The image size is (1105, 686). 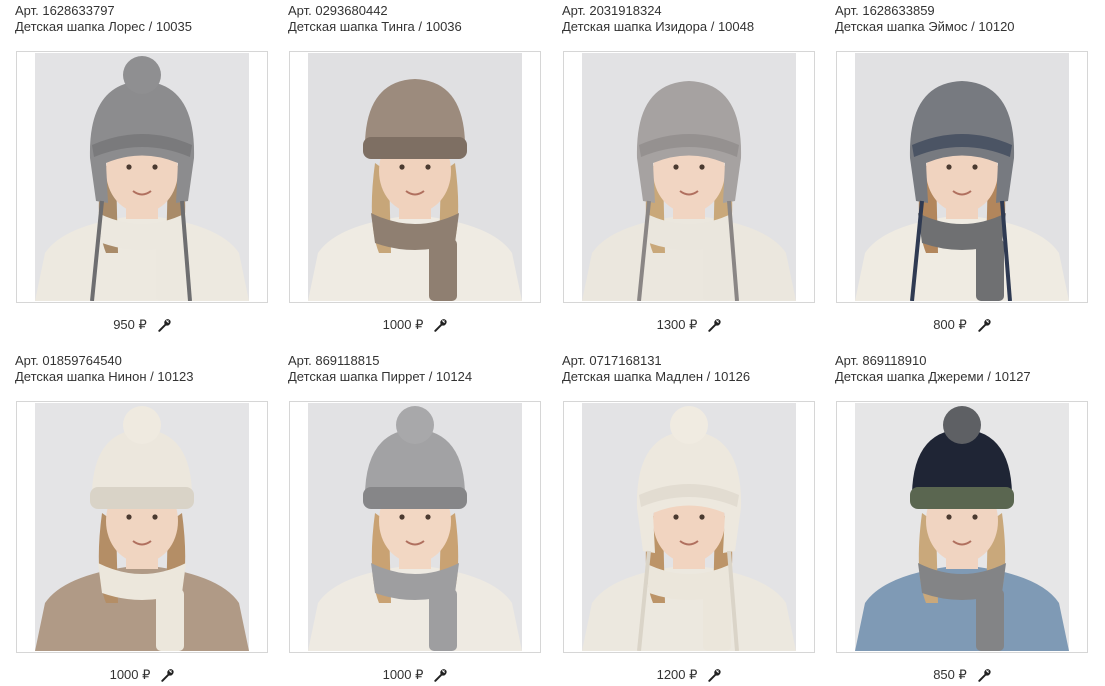 I want to click on product-article: Арт. 01859764540, so click(x=68, y=360).